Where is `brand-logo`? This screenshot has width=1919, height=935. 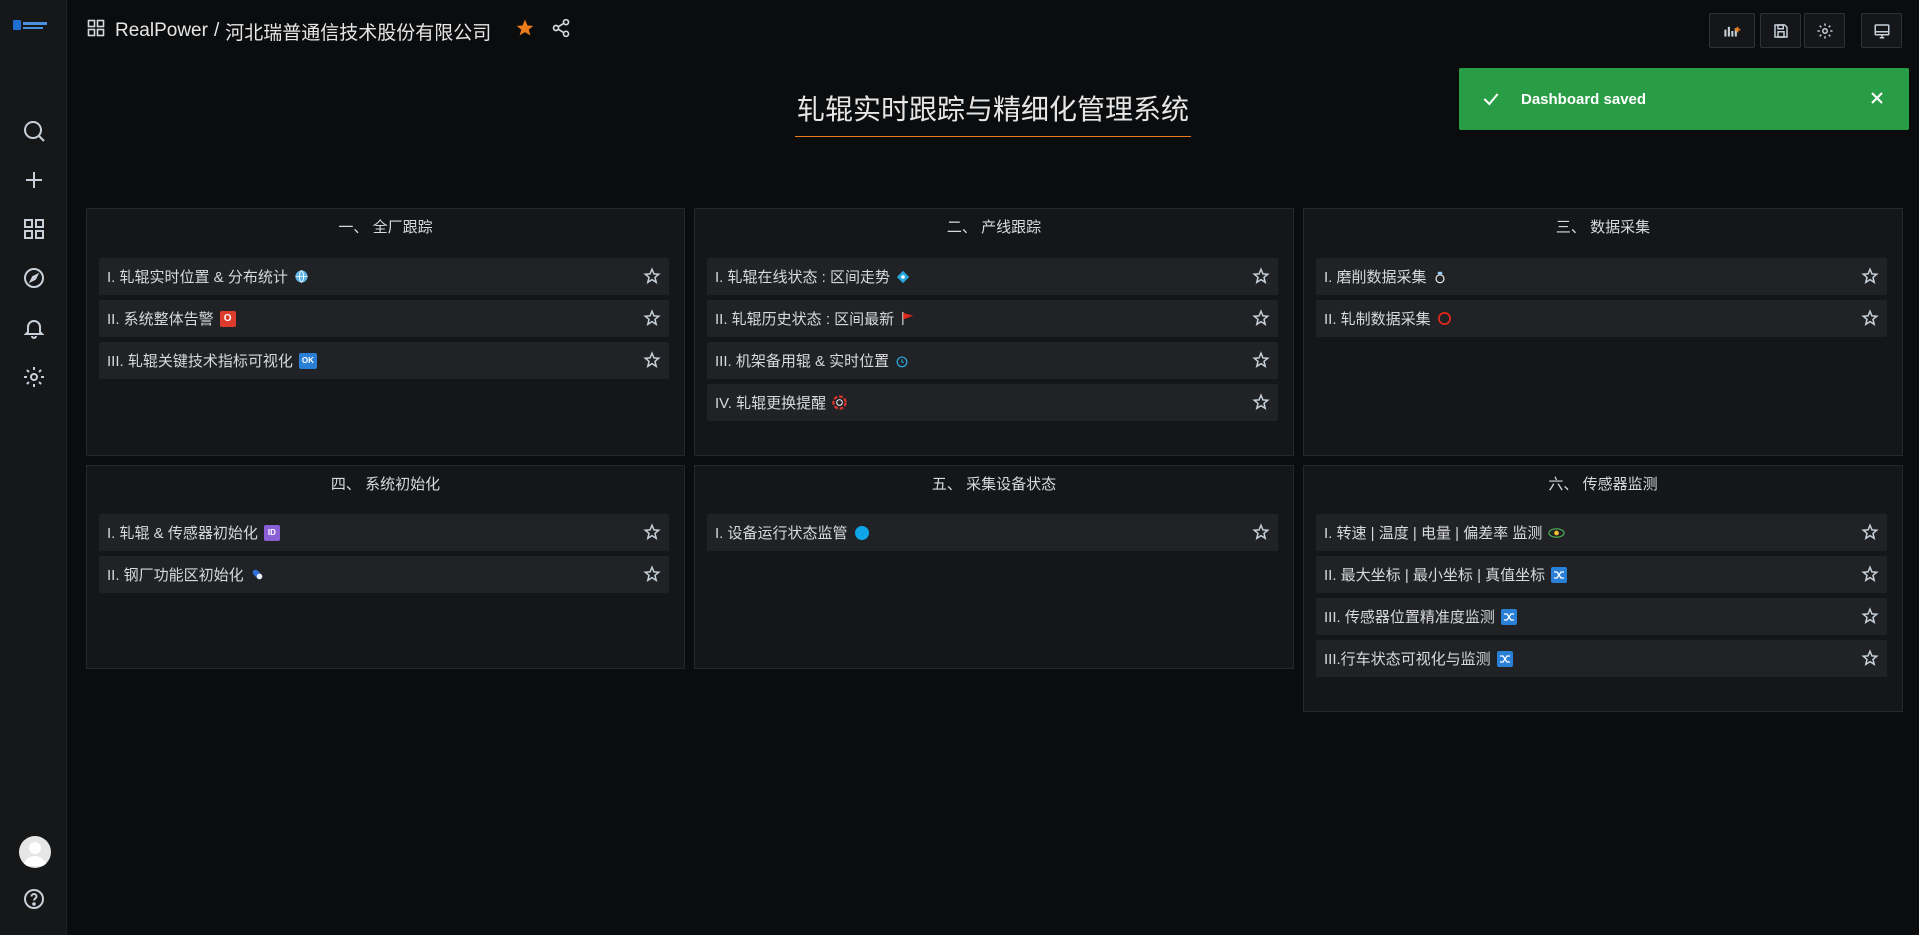
brand-logo is located at coordinates (31, 26).